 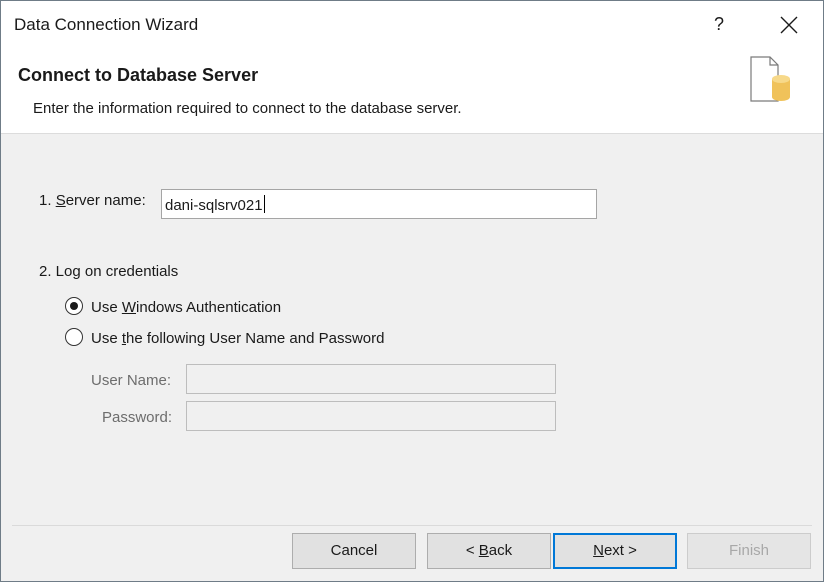 What do you see at coordinates (129, 307) in the screenshot?
I see `windows-auth-label-accesskey: W` at bounding box center [129, 307].